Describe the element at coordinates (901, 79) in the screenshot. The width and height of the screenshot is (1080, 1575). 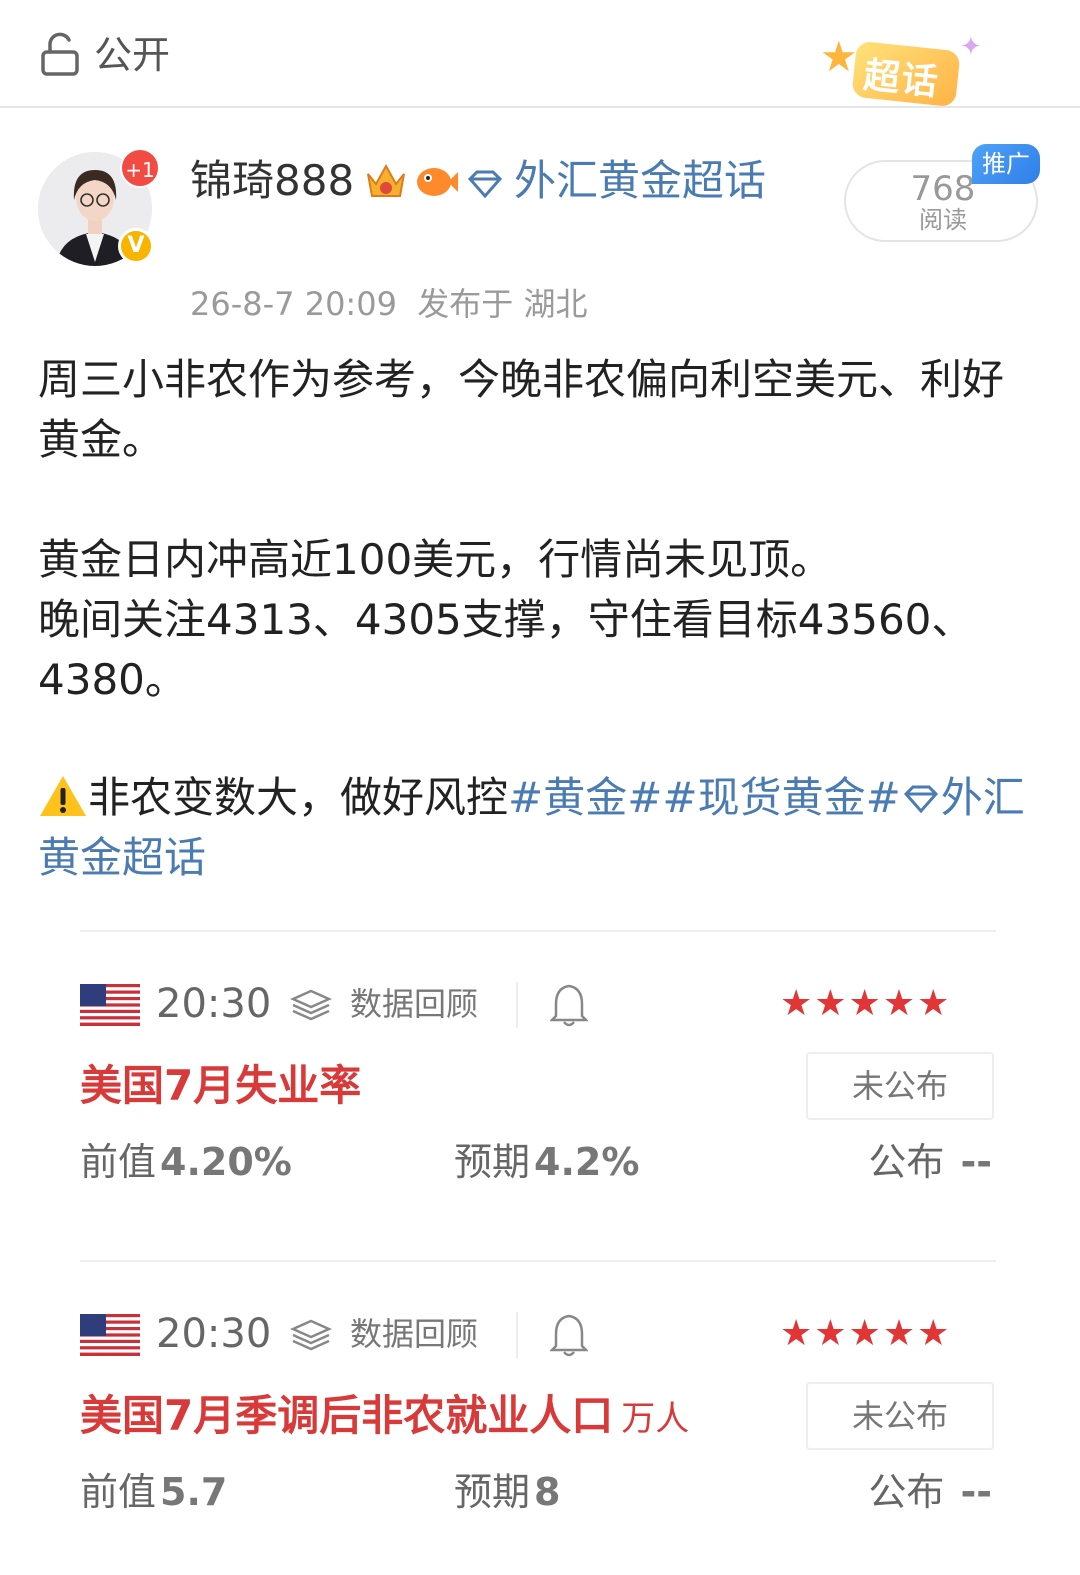
I see `supertopic-badge-label: 超话` at that location.